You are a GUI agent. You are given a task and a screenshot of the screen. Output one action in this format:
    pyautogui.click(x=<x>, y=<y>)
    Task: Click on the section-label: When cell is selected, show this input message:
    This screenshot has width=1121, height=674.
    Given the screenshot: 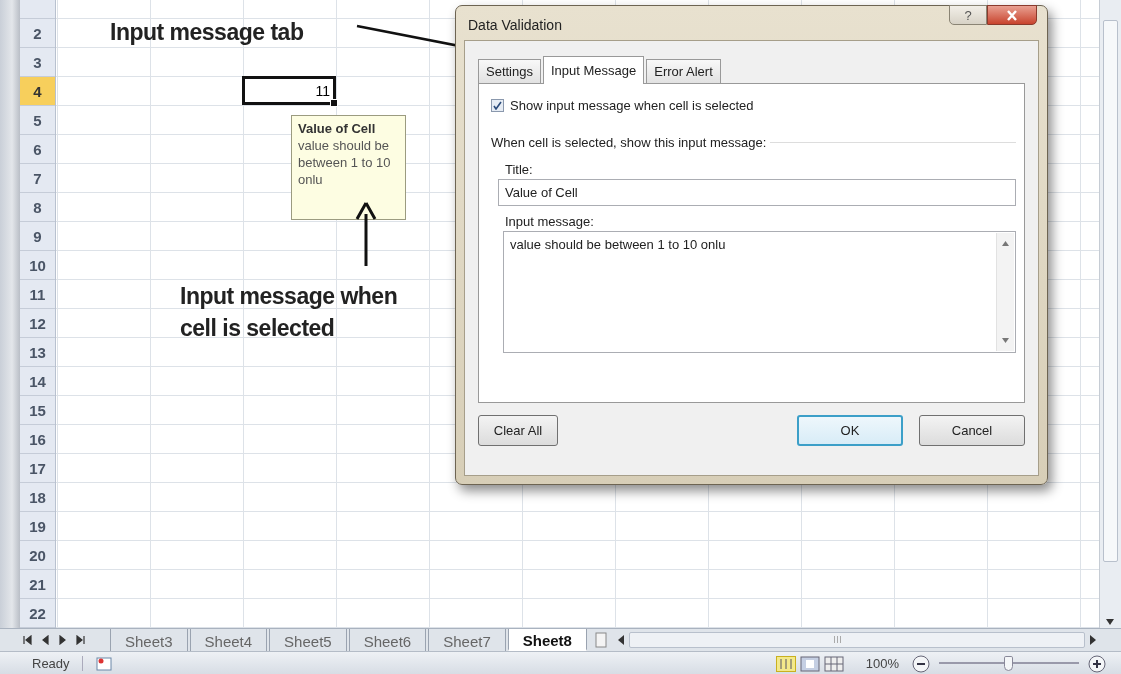 What is the action you would take?
    pyautogui.click(x=629, y=142)
    